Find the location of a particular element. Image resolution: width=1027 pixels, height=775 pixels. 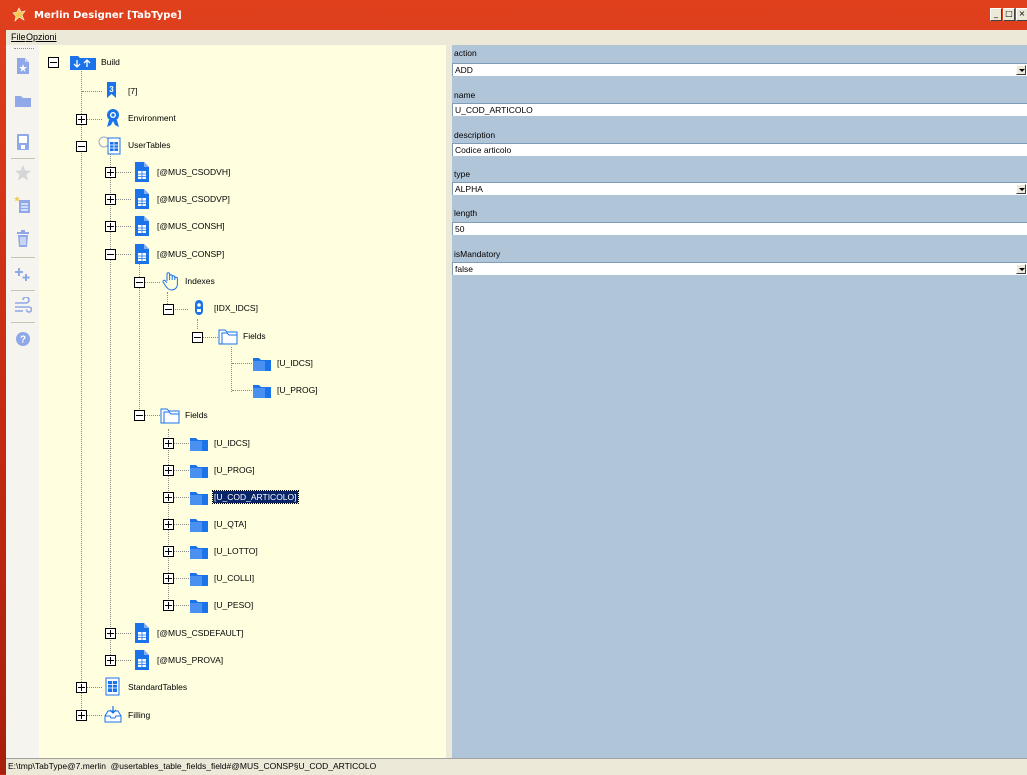

minimize-button: _ is located at coordinates (996, 14).